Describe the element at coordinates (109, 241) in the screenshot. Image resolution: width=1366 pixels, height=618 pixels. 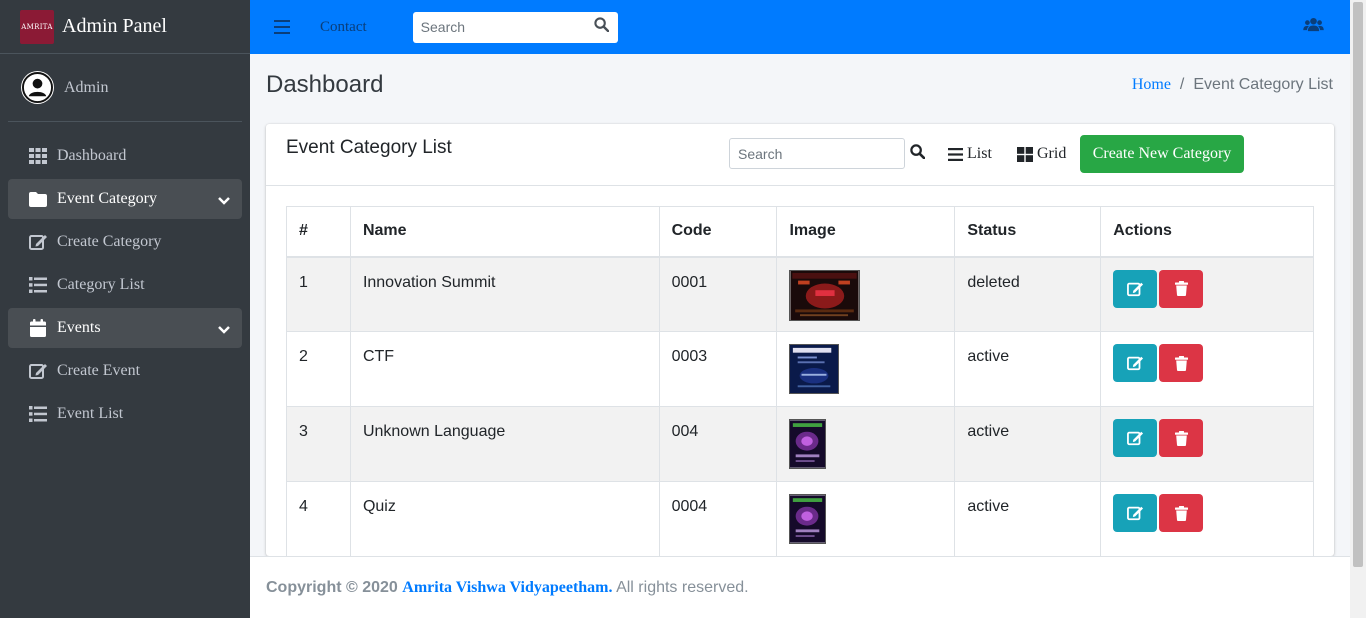
I see `sidebar-item-label: Create Category` at that location.